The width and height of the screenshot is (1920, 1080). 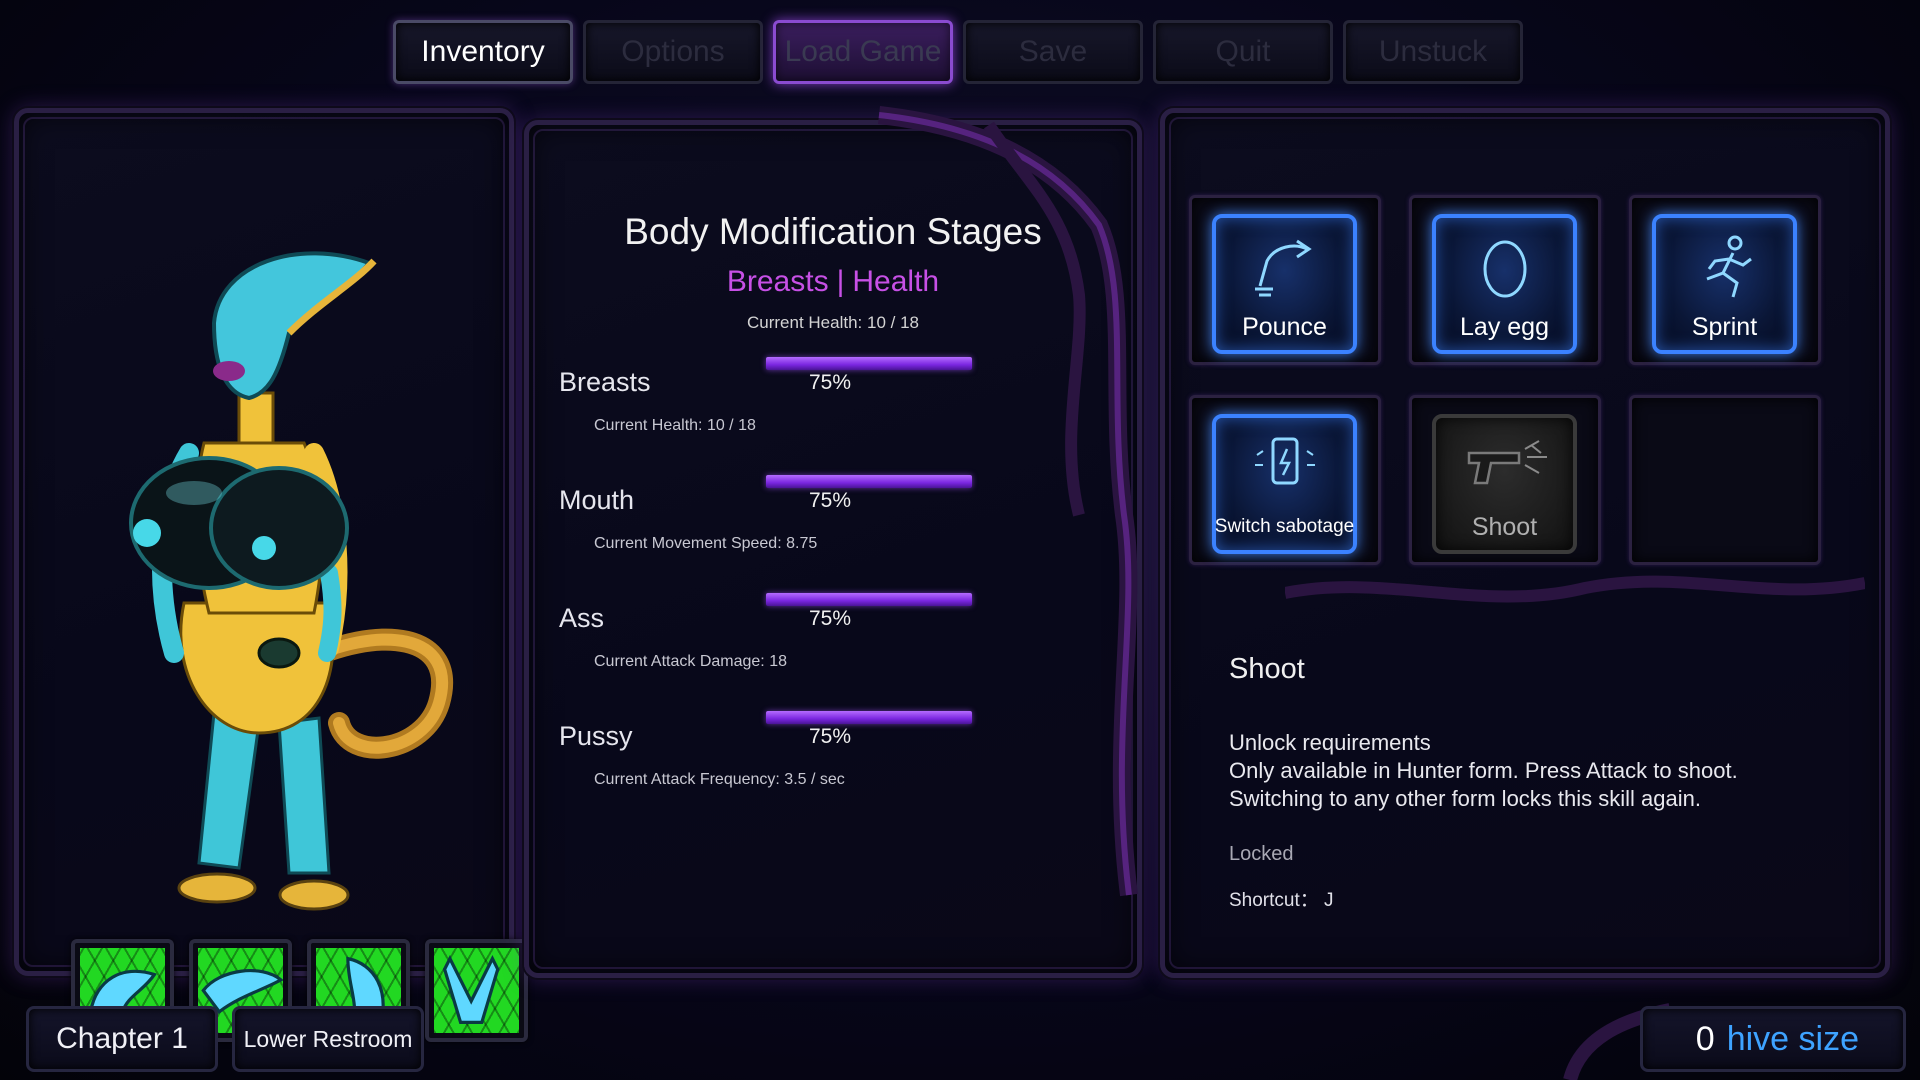 What do you see at coordinates (833, 282) in the screenshot?
I see `body-mod-subtitle: Breasts | Health` at bounding box center [833, 282].